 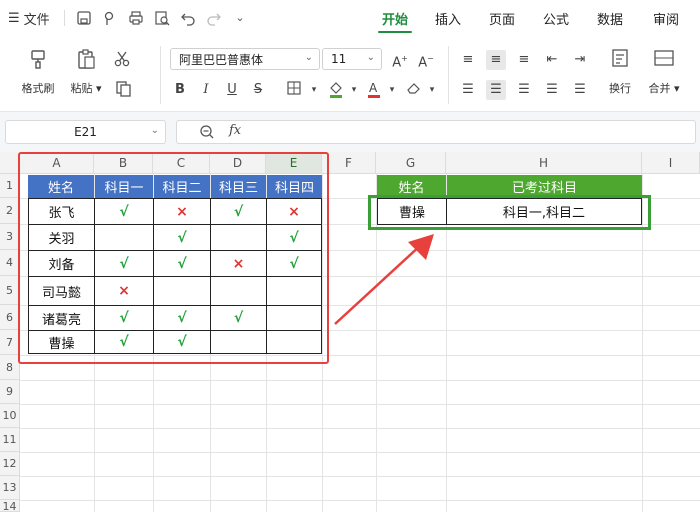 What do you see at coordinates (38, 76) in the screenshot?
I see `format-painter-button: 格式刷` at bounding box center [38, 76].